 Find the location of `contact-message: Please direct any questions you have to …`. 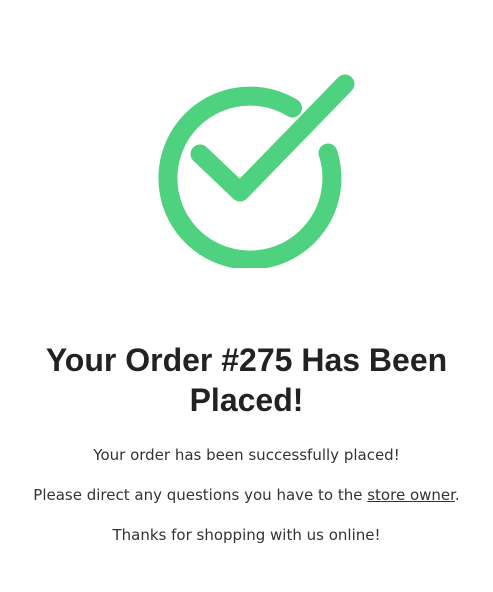

contact-message: Please direct any questions you have to … is located at coordinates (246, 495).